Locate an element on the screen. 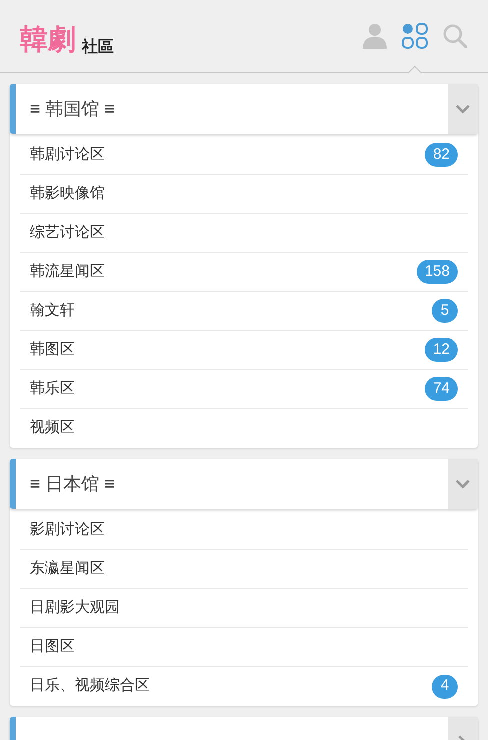 The width and height of the screenshot is (488, 740). forum-name: 翰文轩 is located at coordinates (52, 310).